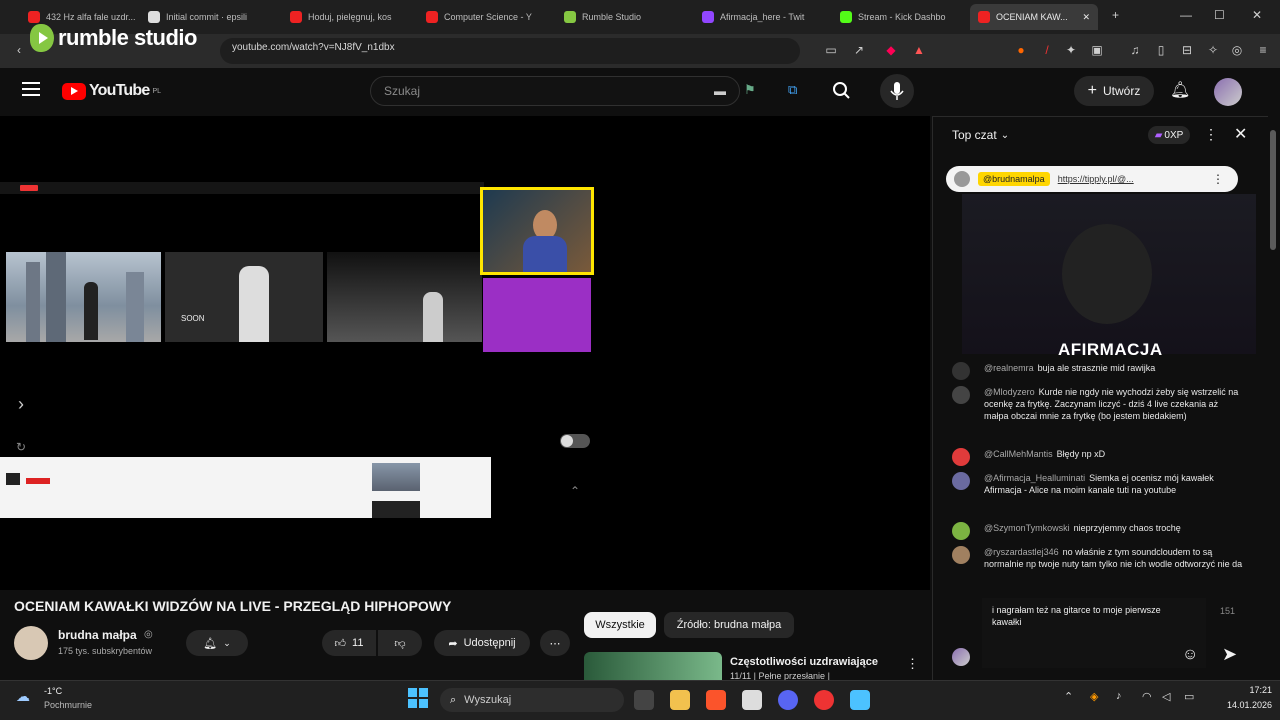 The height and width of the screenshot is (720, 1280). What do you see at coordinates (1166, 696) in the screenshot?
I see `volume-icon: ◁` at bounding box center [1166, 696].